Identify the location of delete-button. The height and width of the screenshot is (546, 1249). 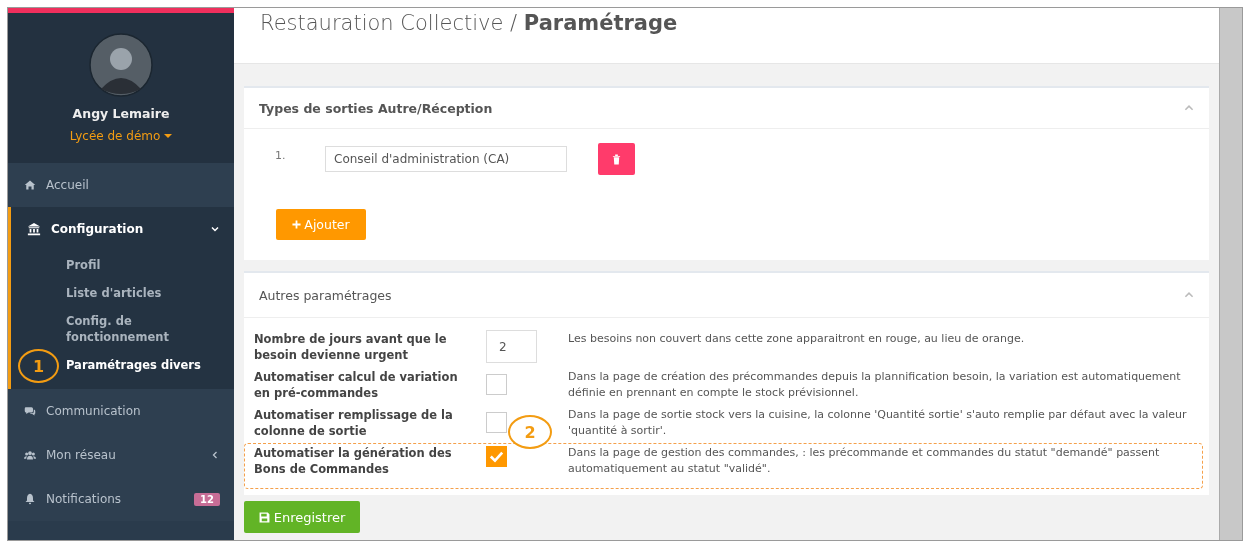
(616, 159).